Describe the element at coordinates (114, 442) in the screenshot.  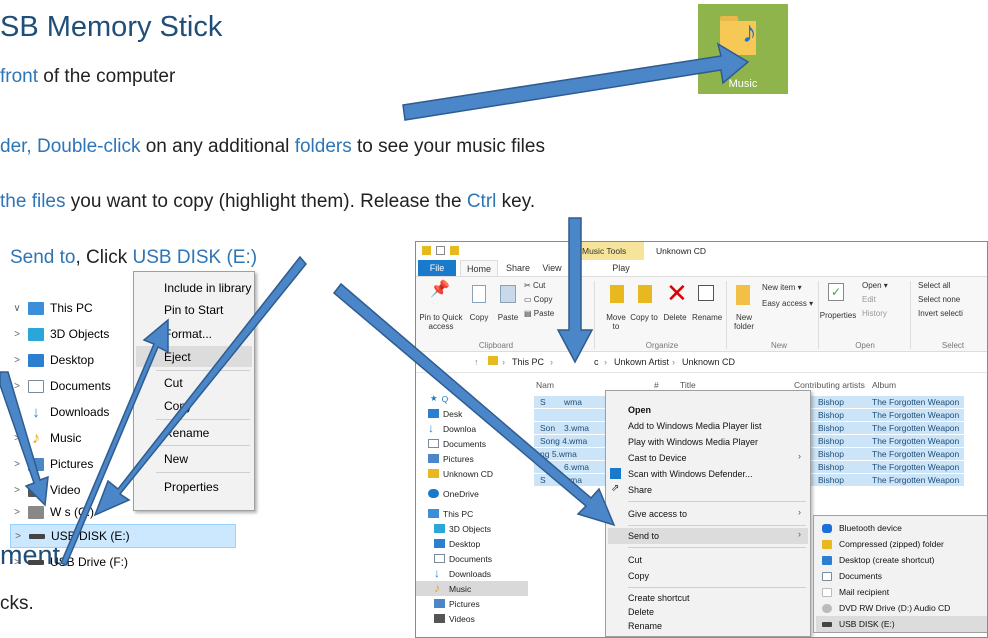
I see `arrow-to-eject` at that location.